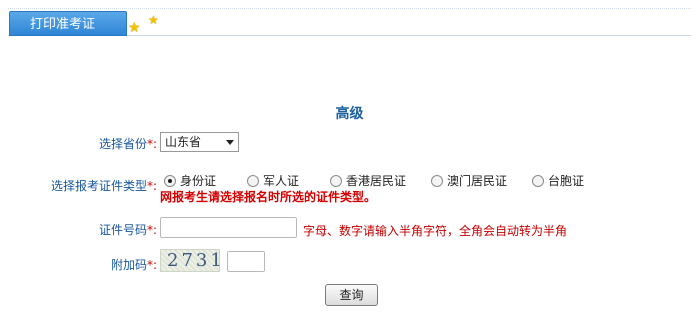  Describe the element at coordinates (349, 114) in the screenshot. I see `form-title: 高级` at that location.